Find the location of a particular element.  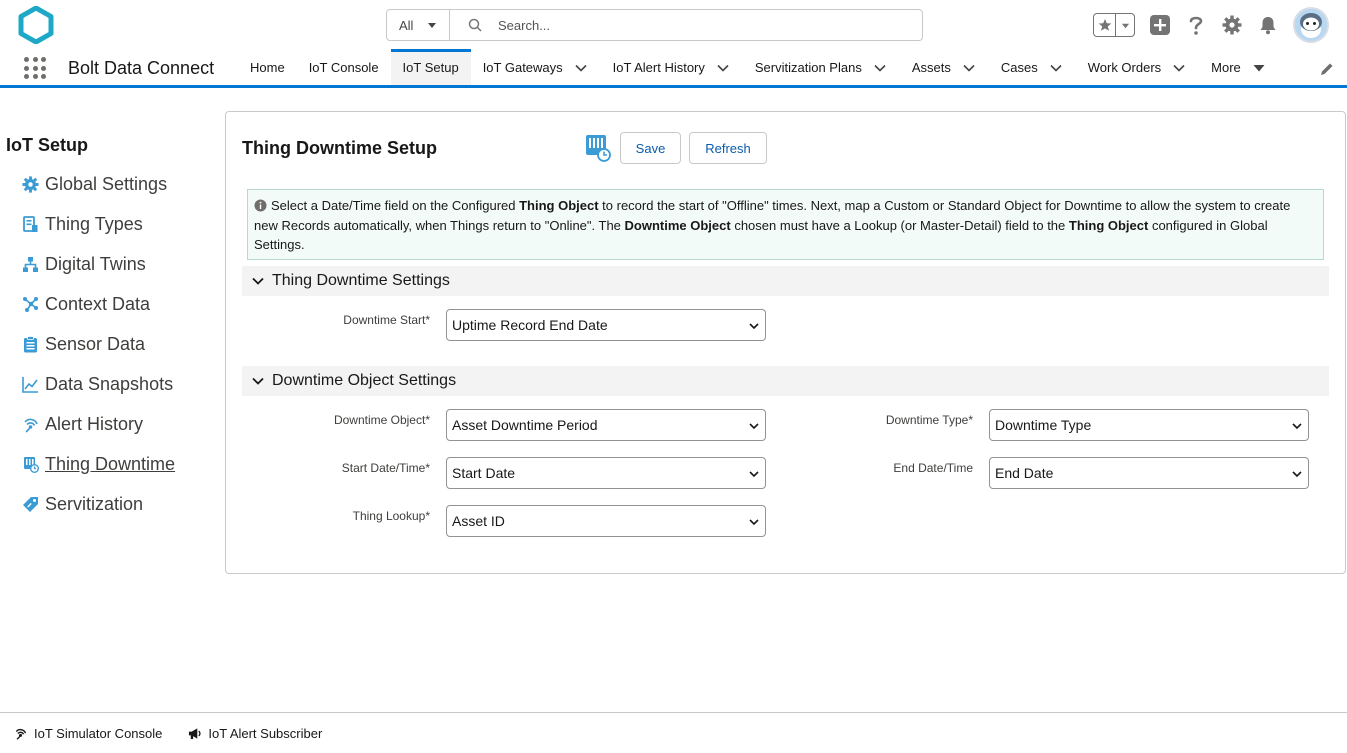

downtime-object-value: Asset Downtime Period is located at coordinates (525, 425).